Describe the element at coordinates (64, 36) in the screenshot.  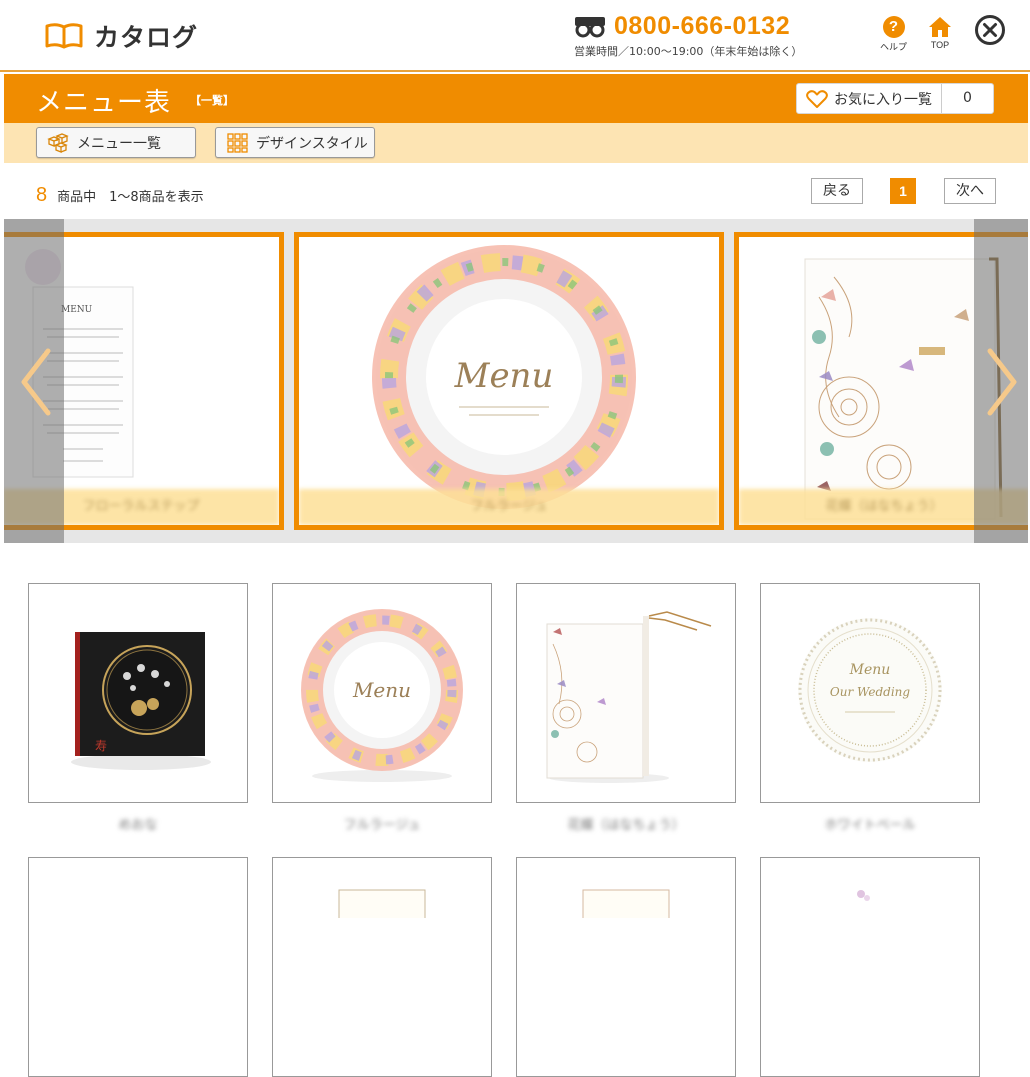
I see `open-book-icon` at that location.